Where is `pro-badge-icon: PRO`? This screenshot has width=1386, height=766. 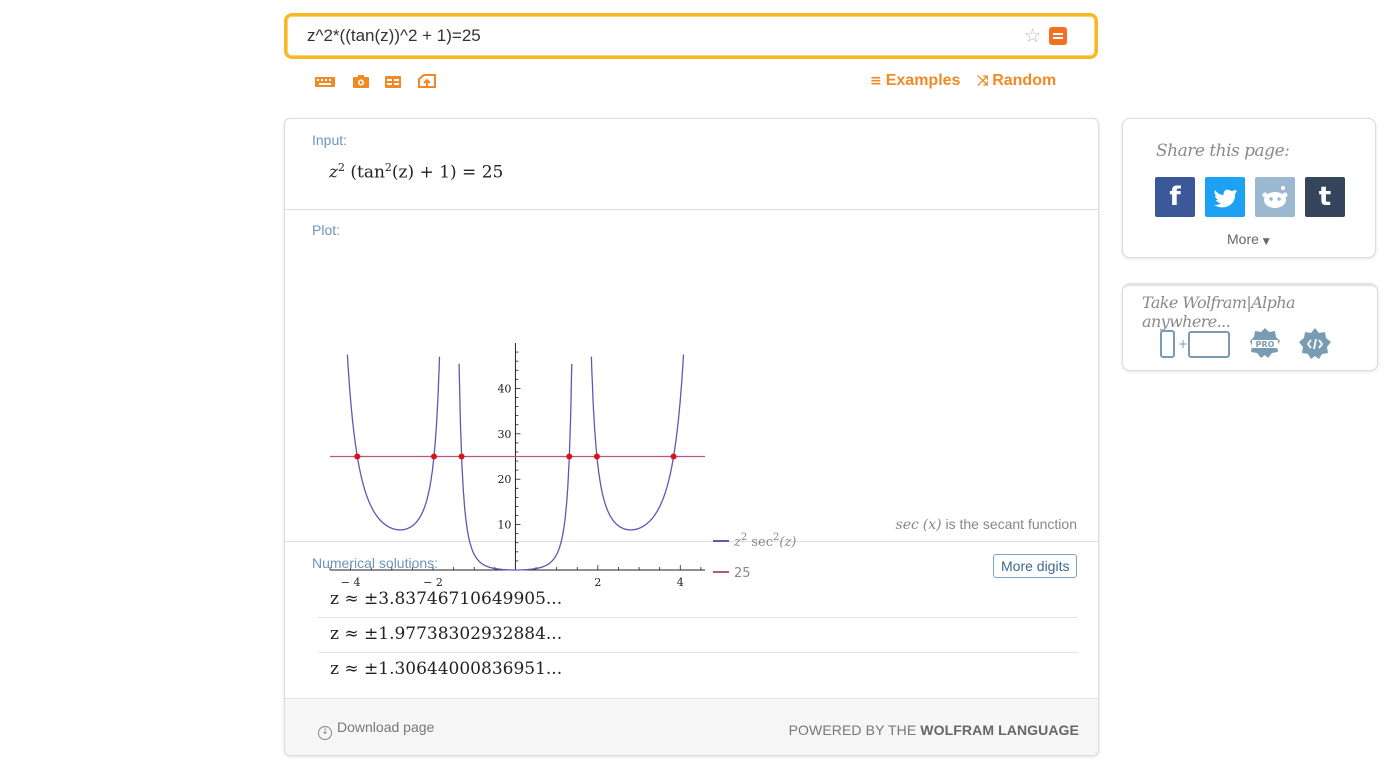
pro-badge-icon: PRO is located at coordinates (1265, 344).